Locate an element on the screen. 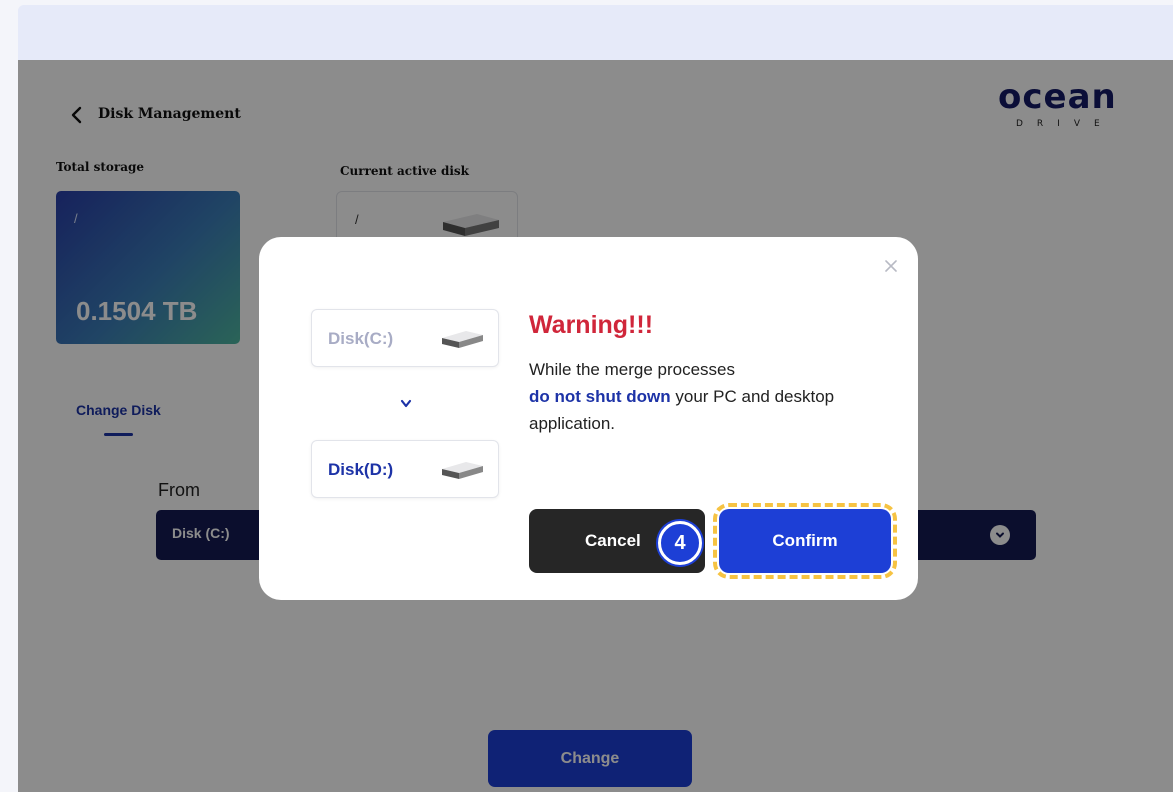 The width and height of the screenshot is (1173, 792). target-disk-name: Disk(D:) is located at coordinates (361, 469).